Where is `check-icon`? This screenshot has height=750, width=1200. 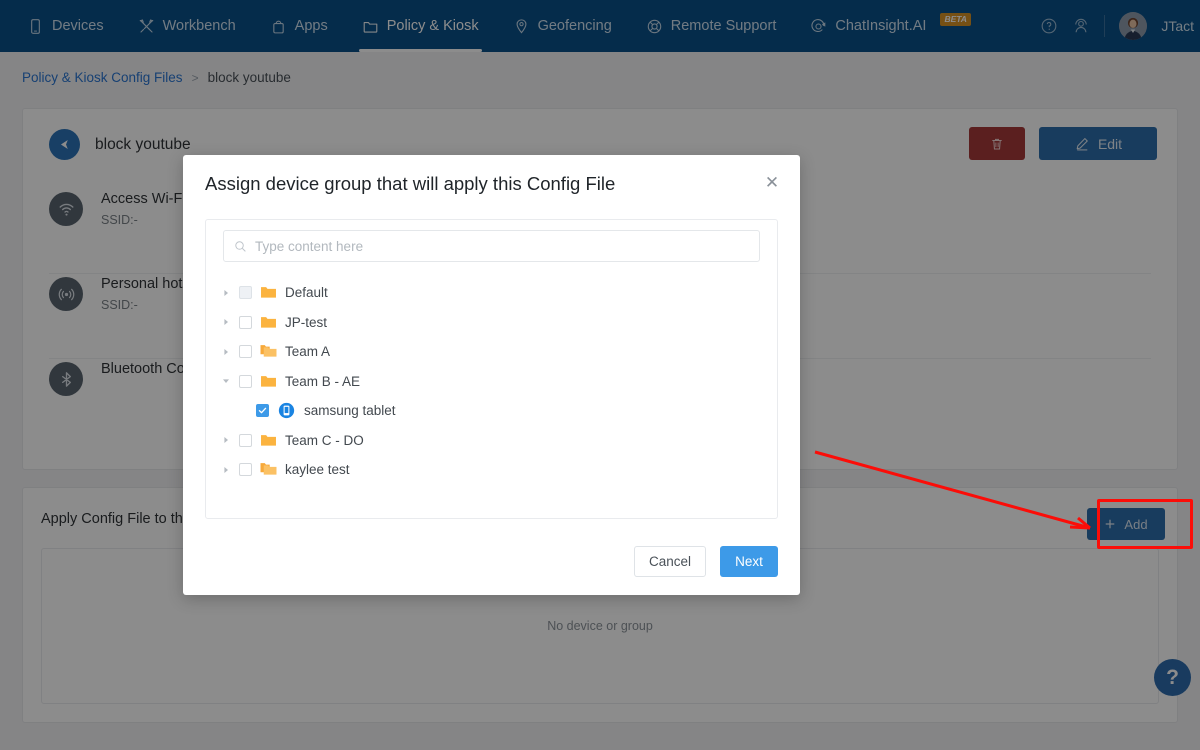
check-icon is located at coordinates (262, 410).